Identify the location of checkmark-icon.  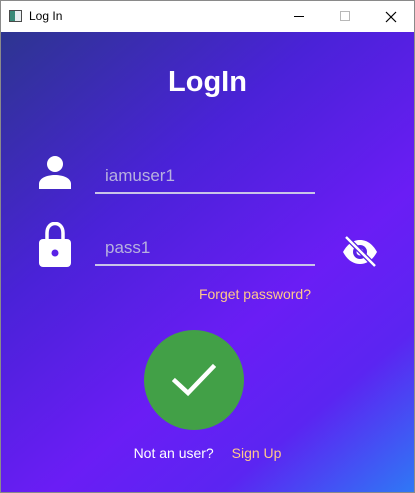
(194, 380).